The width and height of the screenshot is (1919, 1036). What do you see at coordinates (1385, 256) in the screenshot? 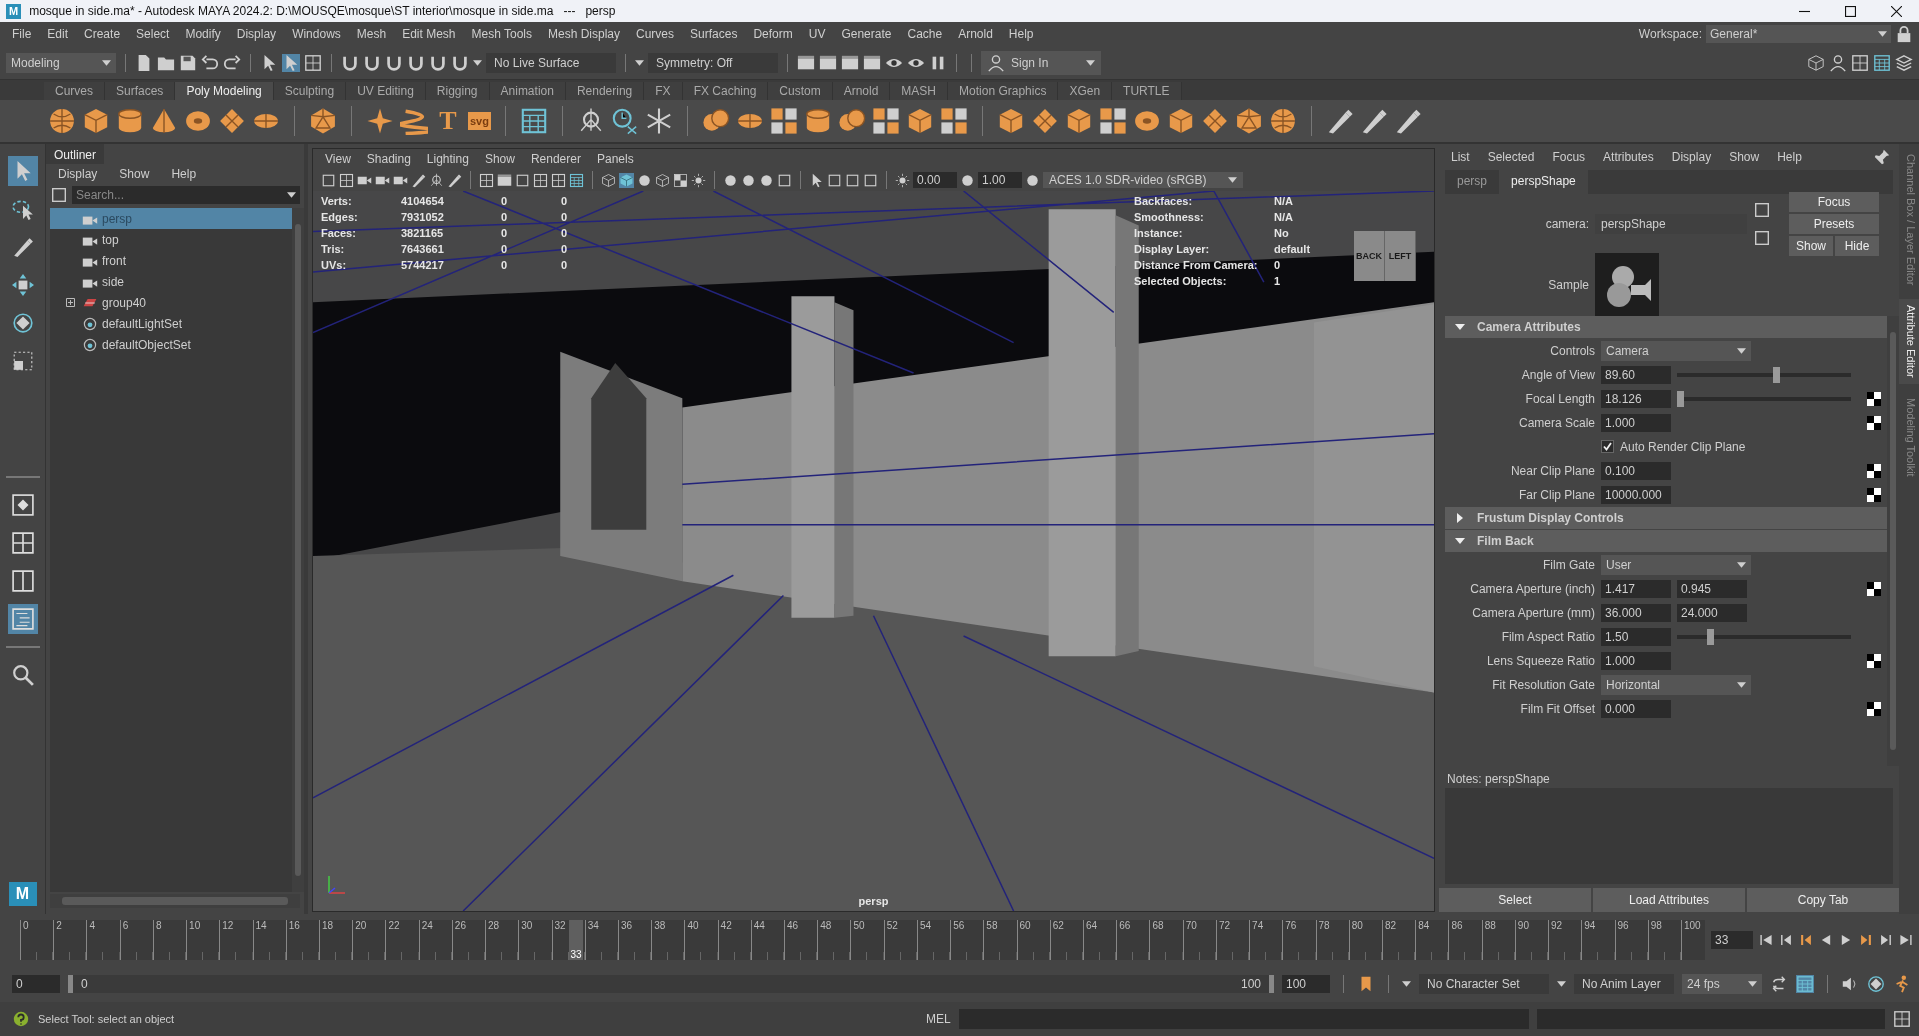
I see `view-cube: BACK LEFT` at bounding box center [1385, 256].